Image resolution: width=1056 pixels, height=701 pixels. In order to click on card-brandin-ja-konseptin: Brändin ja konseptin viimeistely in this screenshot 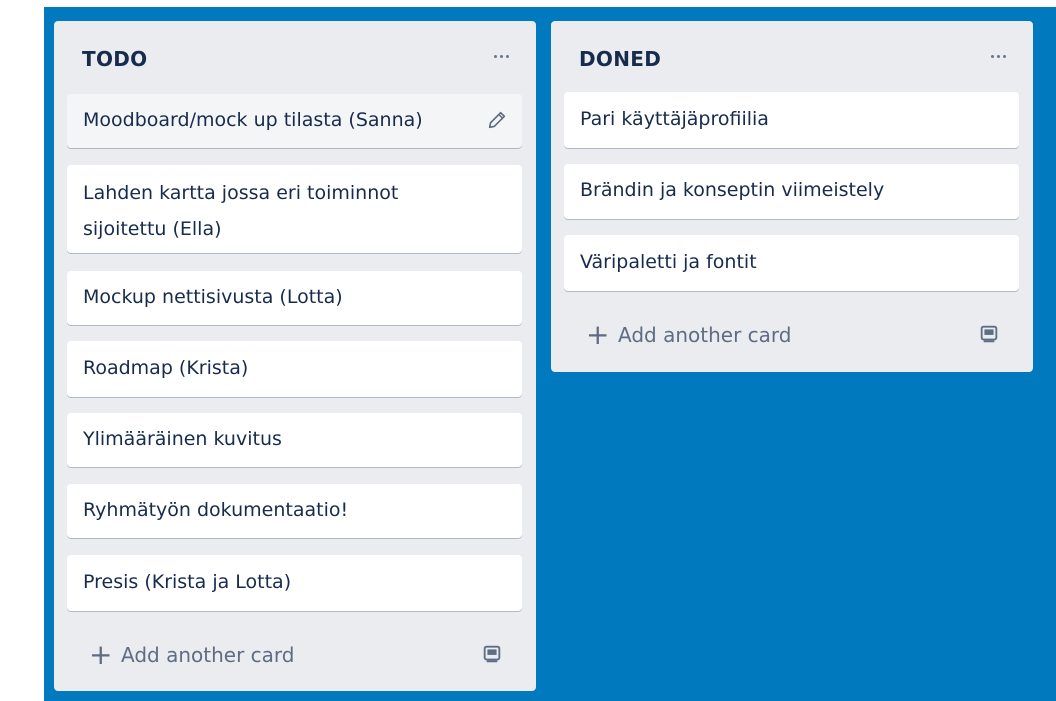, I will do `click(791, 191)`.